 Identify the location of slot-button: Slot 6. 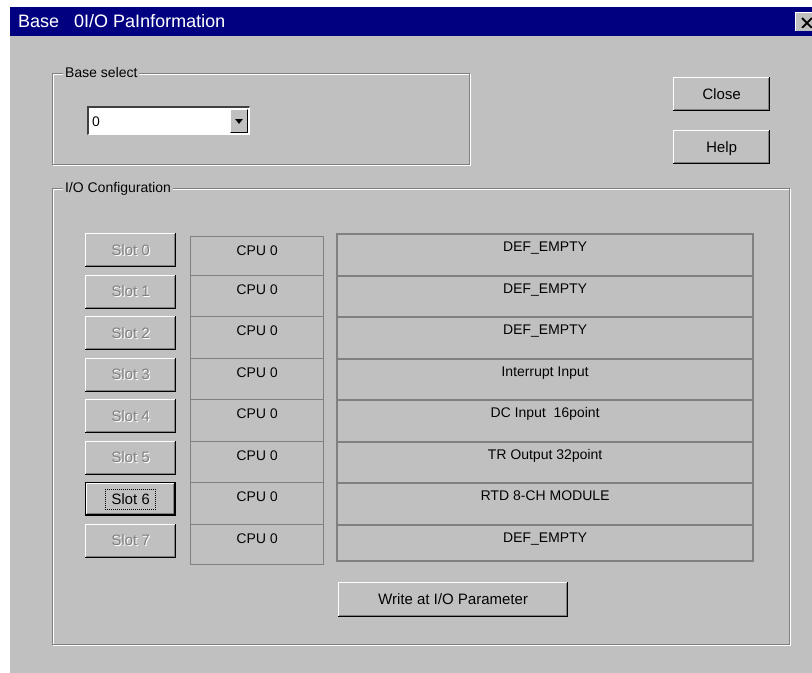
(130, 499).